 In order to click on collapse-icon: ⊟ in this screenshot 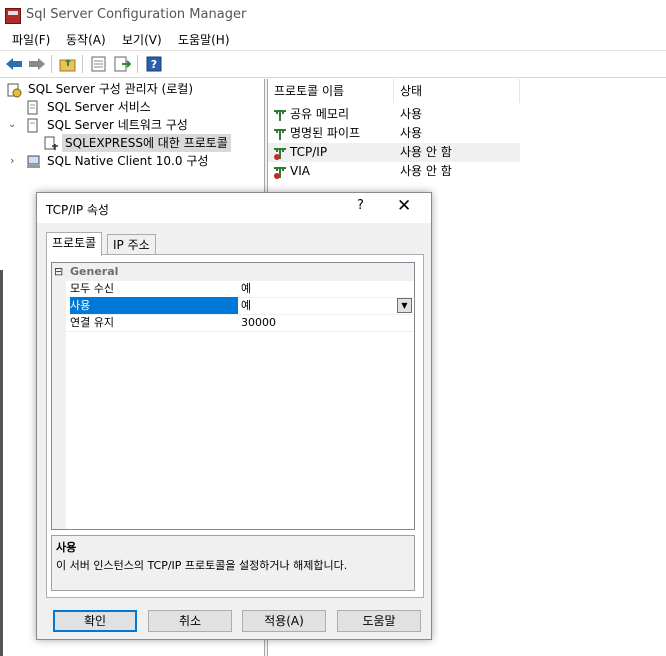, I will do `click(58, 271)`.